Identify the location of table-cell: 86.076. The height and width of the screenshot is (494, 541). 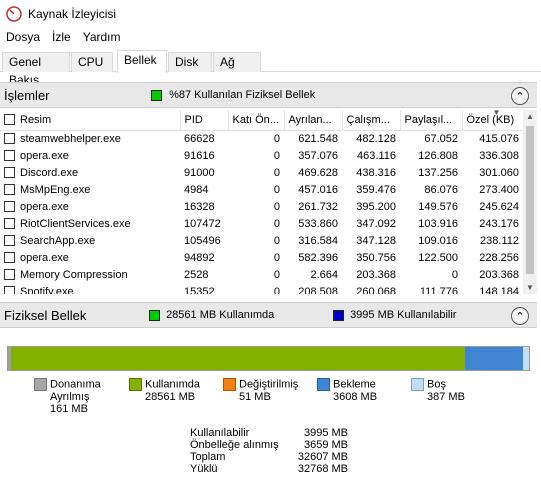
(441, 189).